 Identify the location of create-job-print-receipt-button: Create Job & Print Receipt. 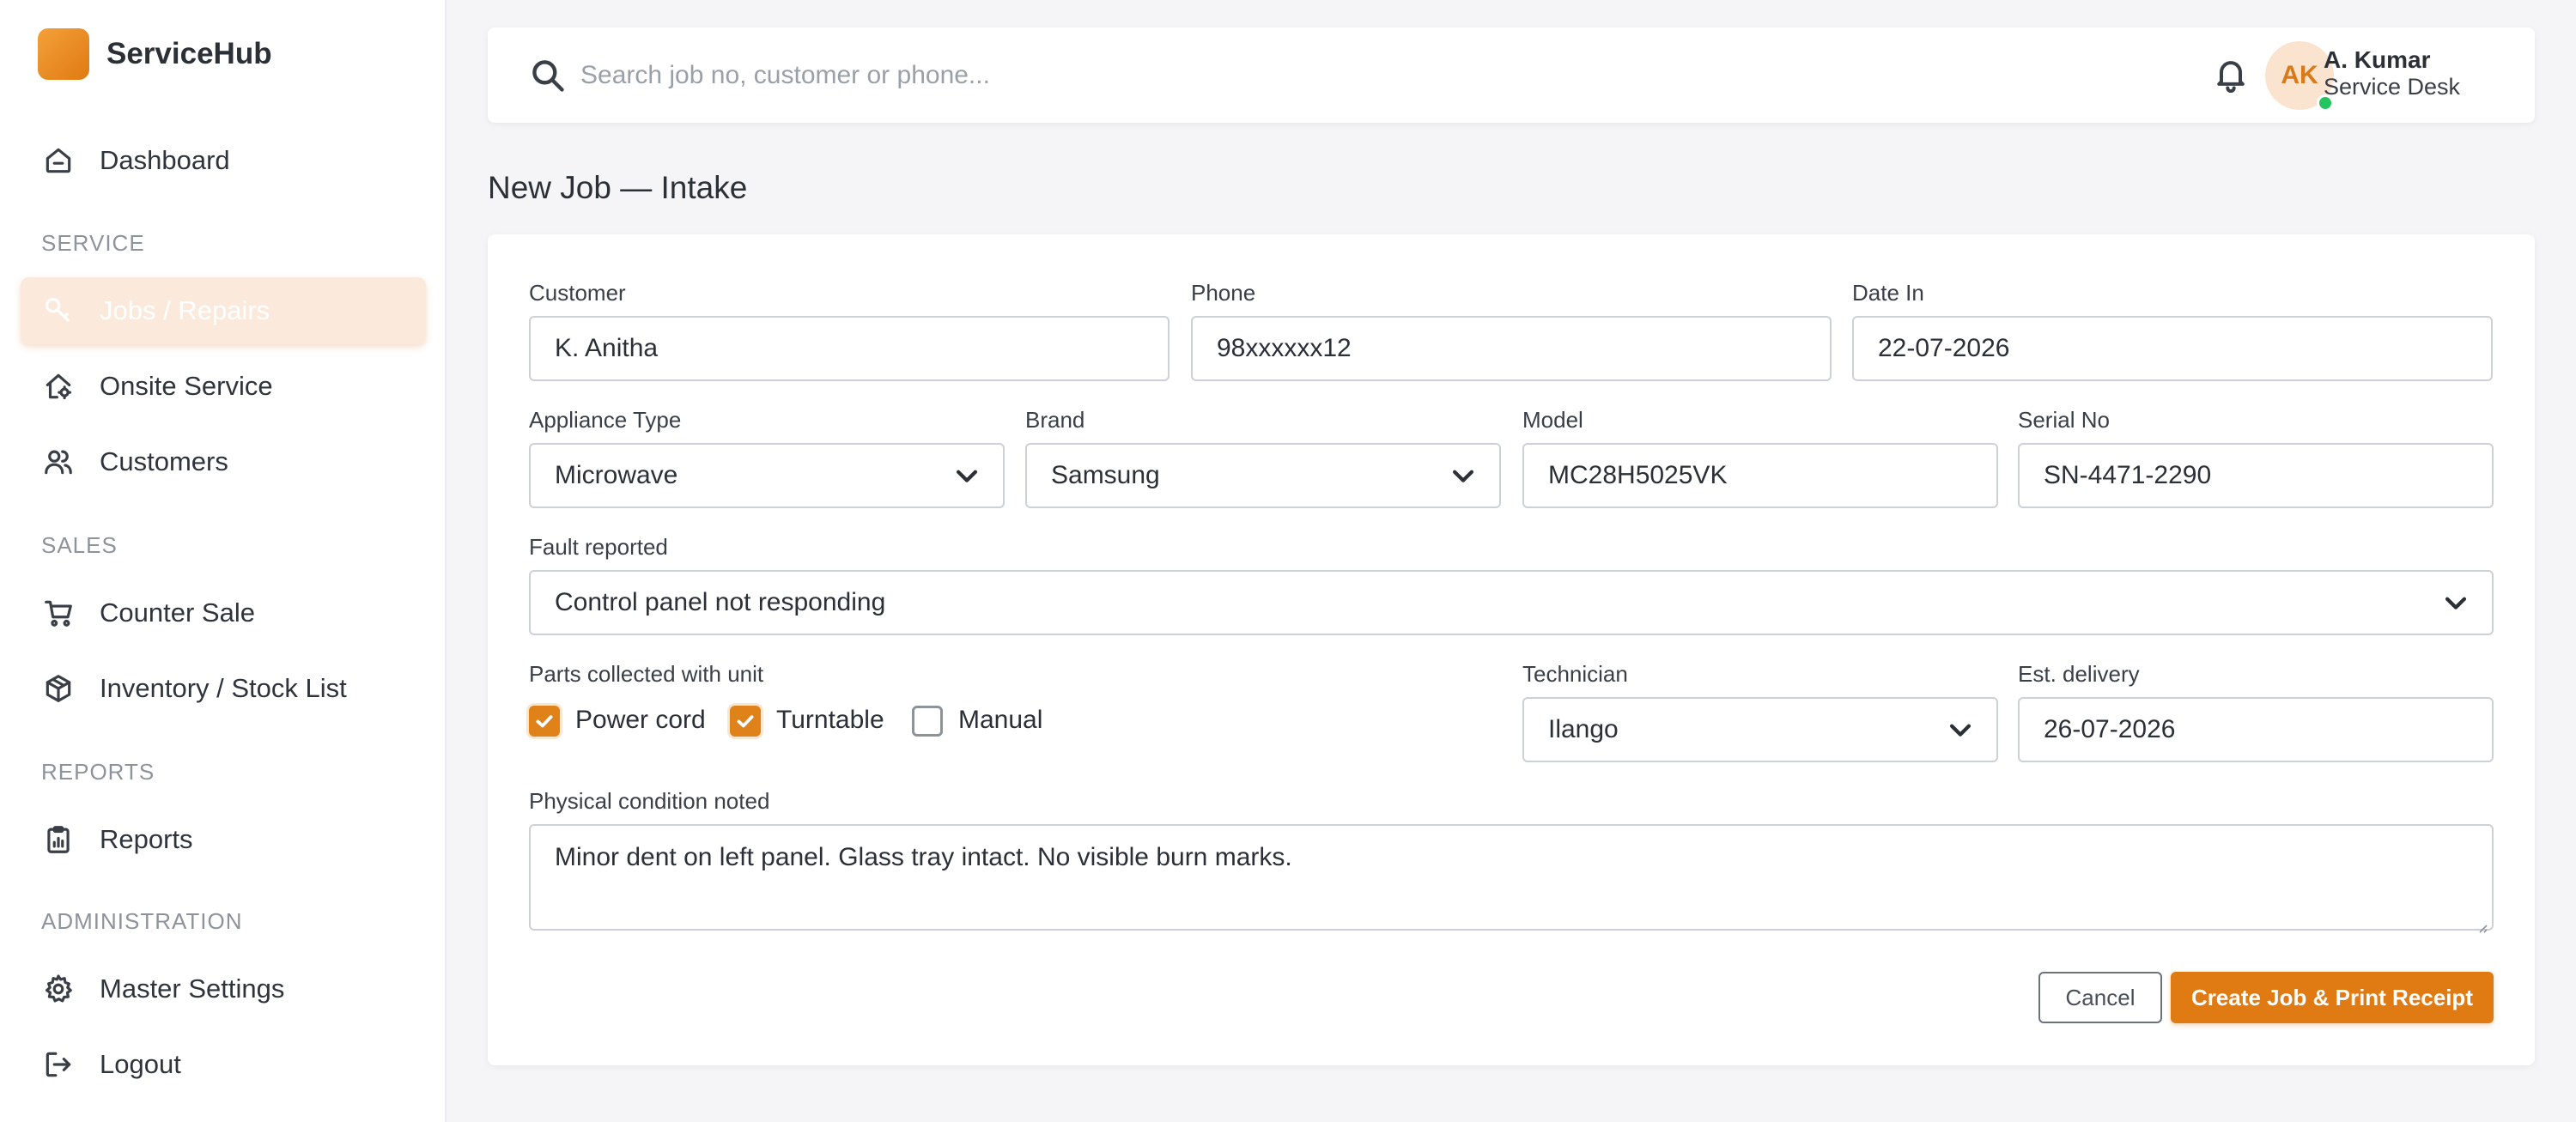
(2332, 997).